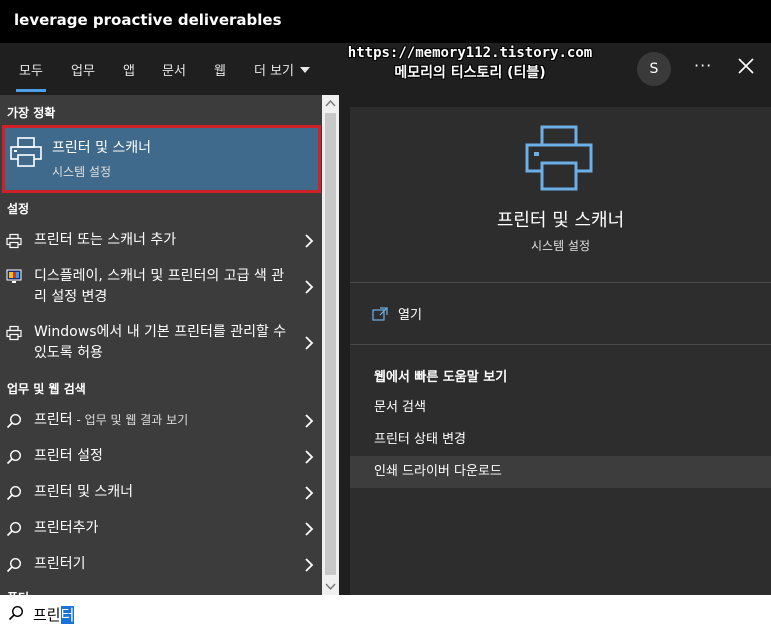  What do you see at coordinates (130, 420) in the screenshot?
I see `web-search-suffix: - 업무 및 웹 결과 보기` at bounding box center [130, 420].